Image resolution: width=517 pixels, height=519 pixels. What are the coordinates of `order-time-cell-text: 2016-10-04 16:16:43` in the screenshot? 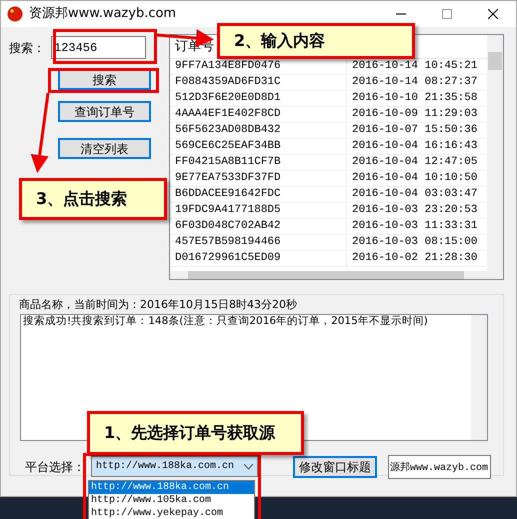 It's located at (414, 146).